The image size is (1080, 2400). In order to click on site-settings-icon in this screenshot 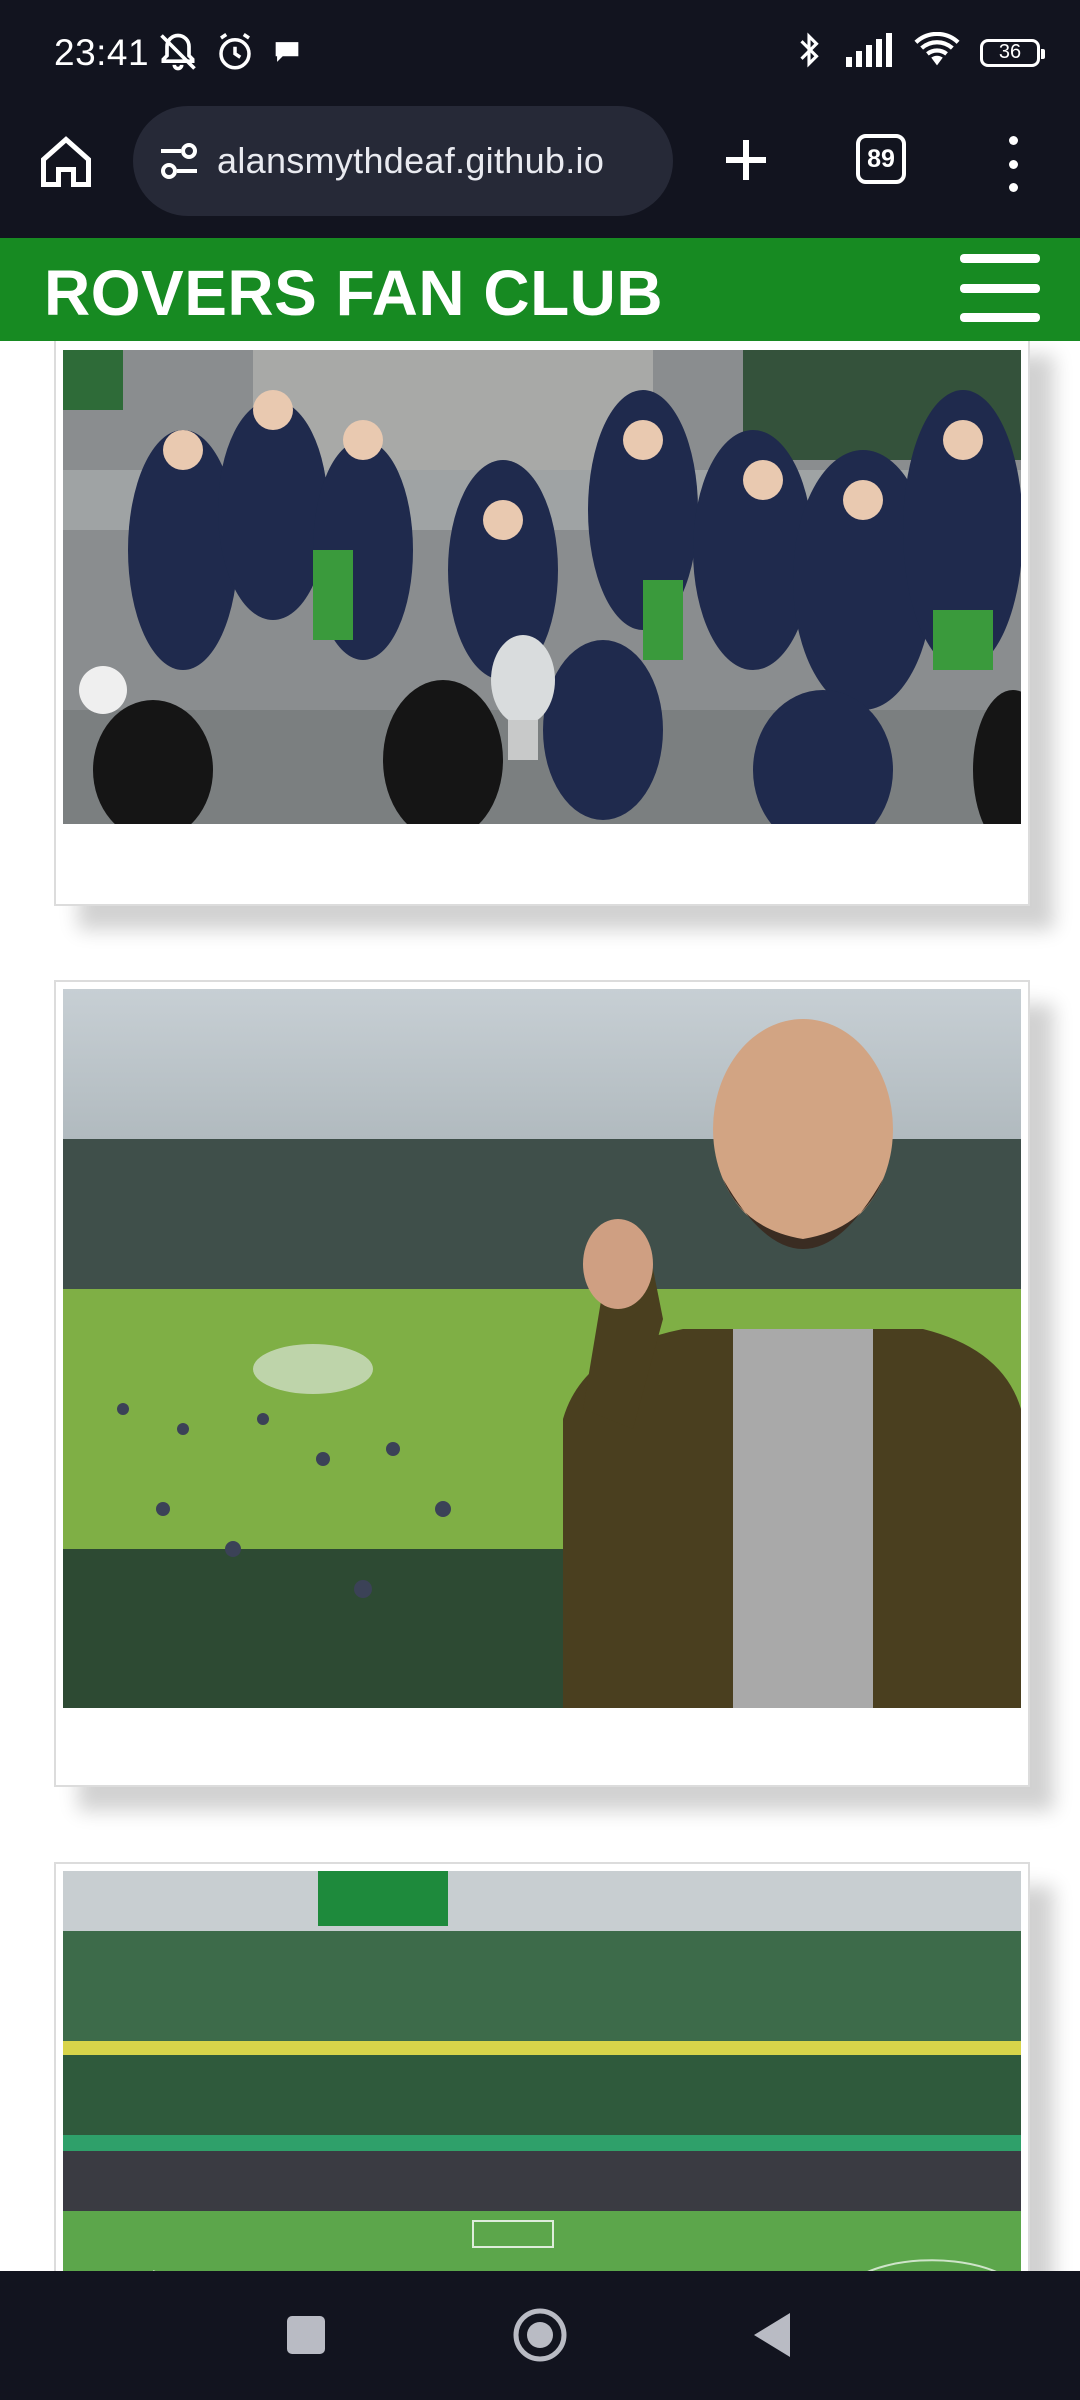, I will do `click(179, 161)`.